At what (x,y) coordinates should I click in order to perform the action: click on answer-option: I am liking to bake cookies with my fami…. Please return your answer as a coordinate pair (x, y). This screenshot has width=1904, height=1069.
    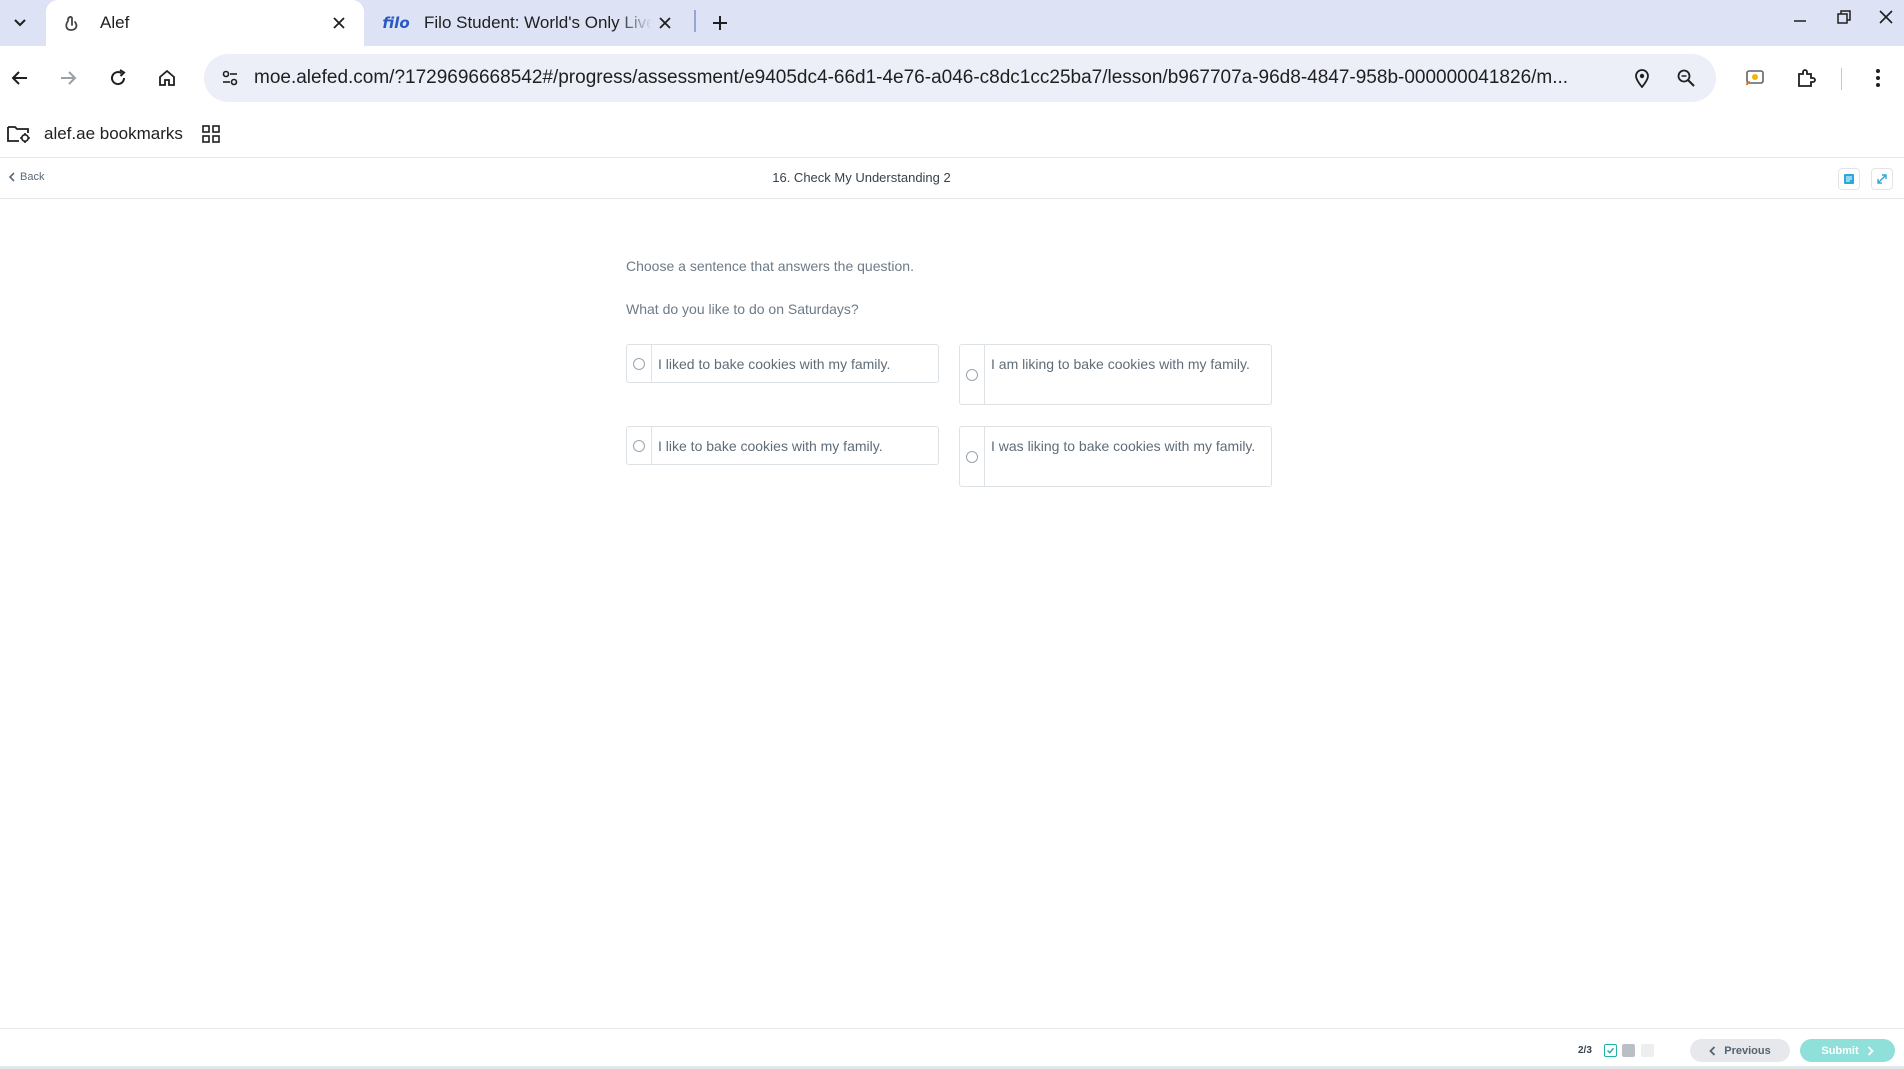
    Looking at the image, I should click on (1115, 374).